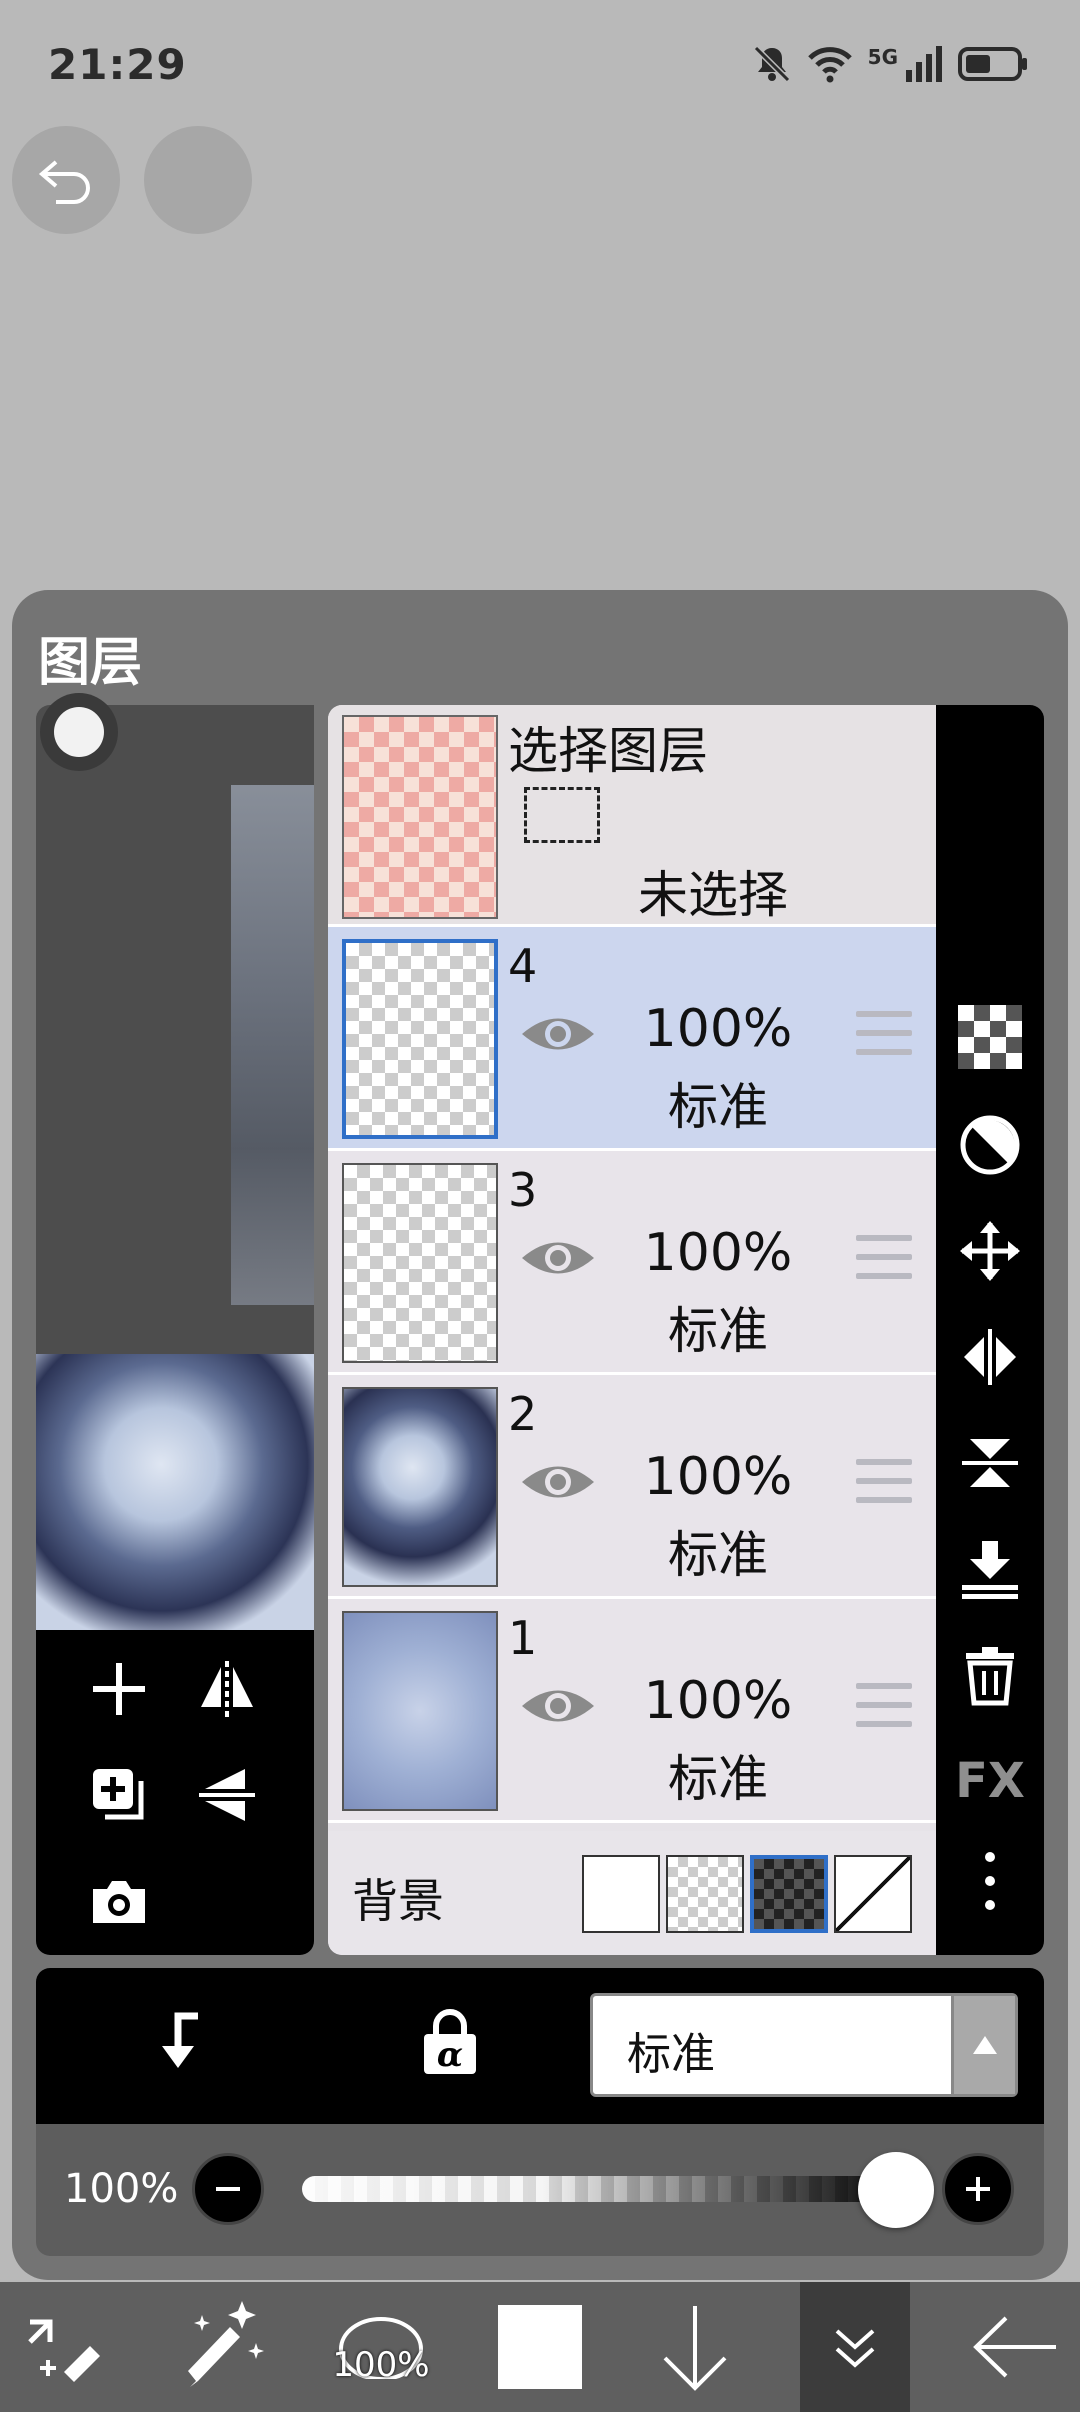 The image size is (1080, 2412). I want to click on flip-horizontal-right-button, so click(990, 1357).